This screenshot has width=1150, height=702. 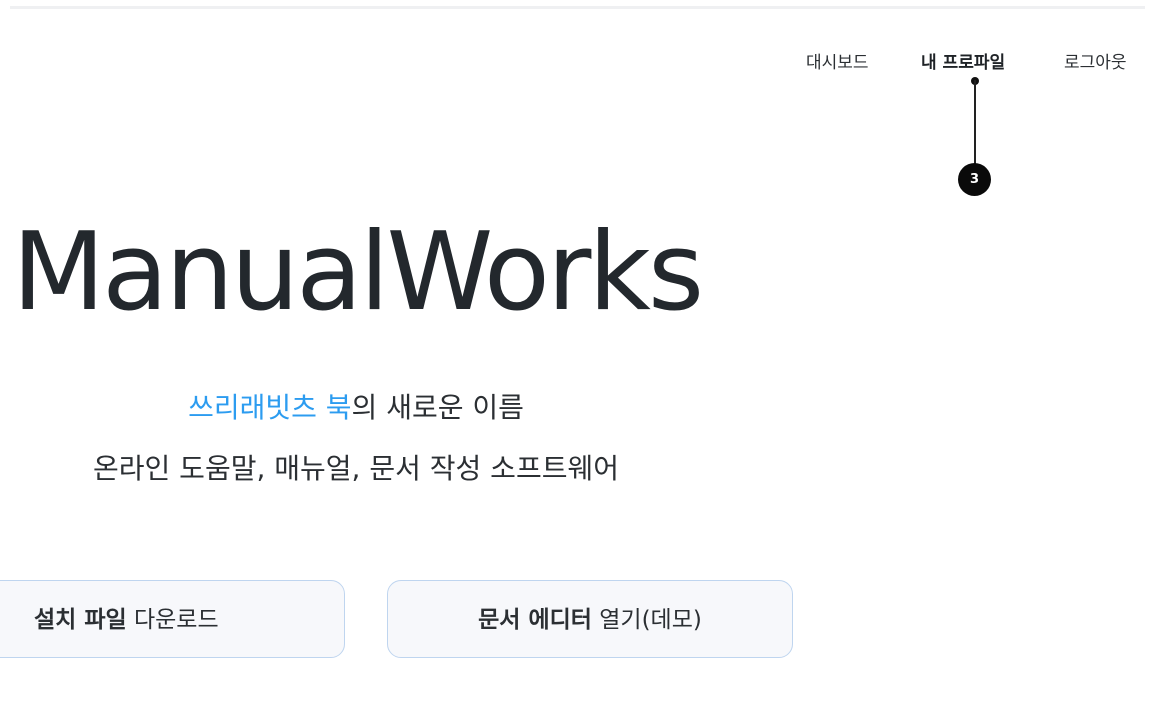 I want to click on tagline: 쓰리래빗츠 북의 새로운 이름, so click(x=356, y=408).